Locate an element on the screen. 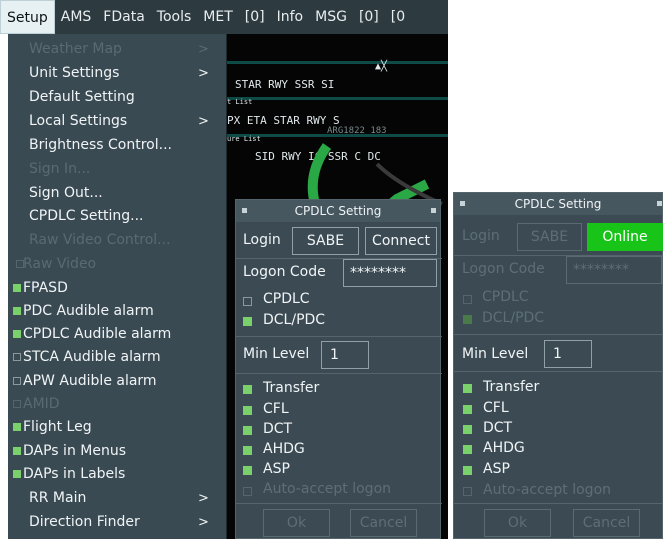 This screenshot has width=663, height=539. menu-item-default-setting: Default Setting is located at coordinates (117, 97).